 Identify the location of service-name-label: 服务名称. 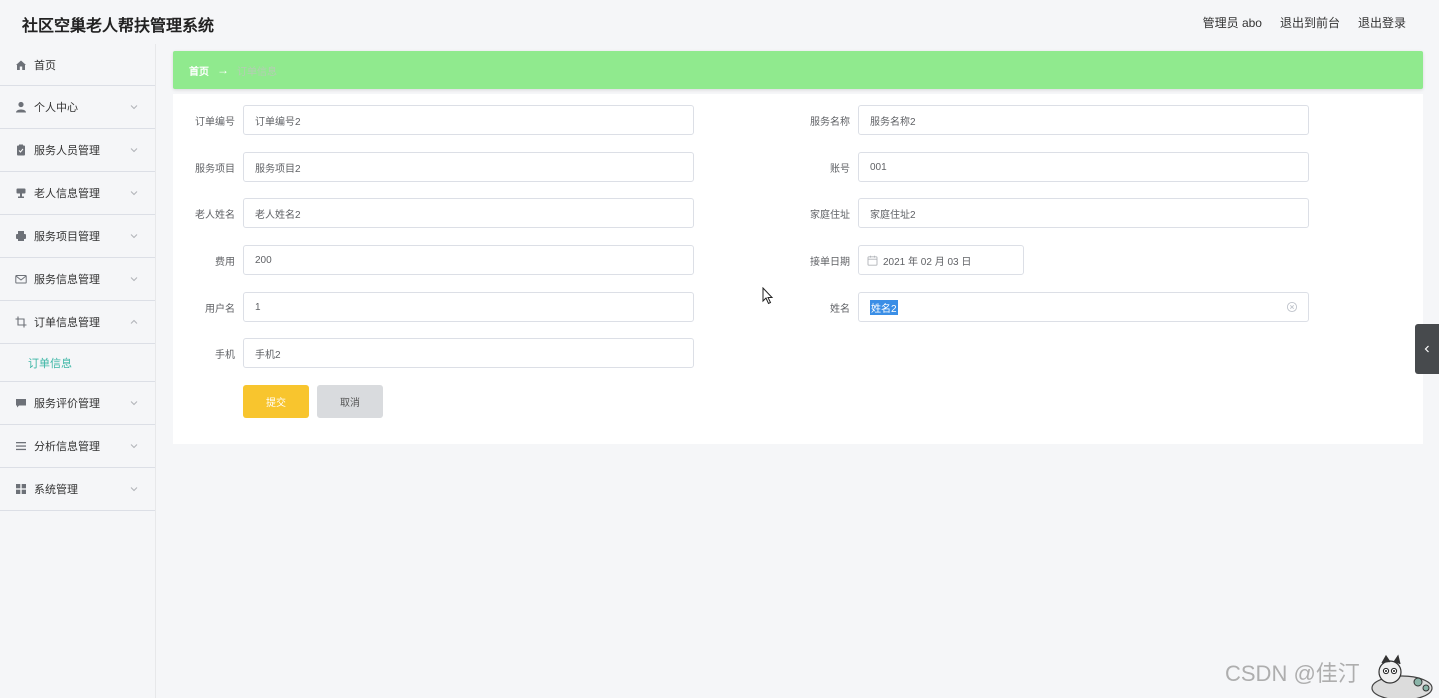
(830, 122).